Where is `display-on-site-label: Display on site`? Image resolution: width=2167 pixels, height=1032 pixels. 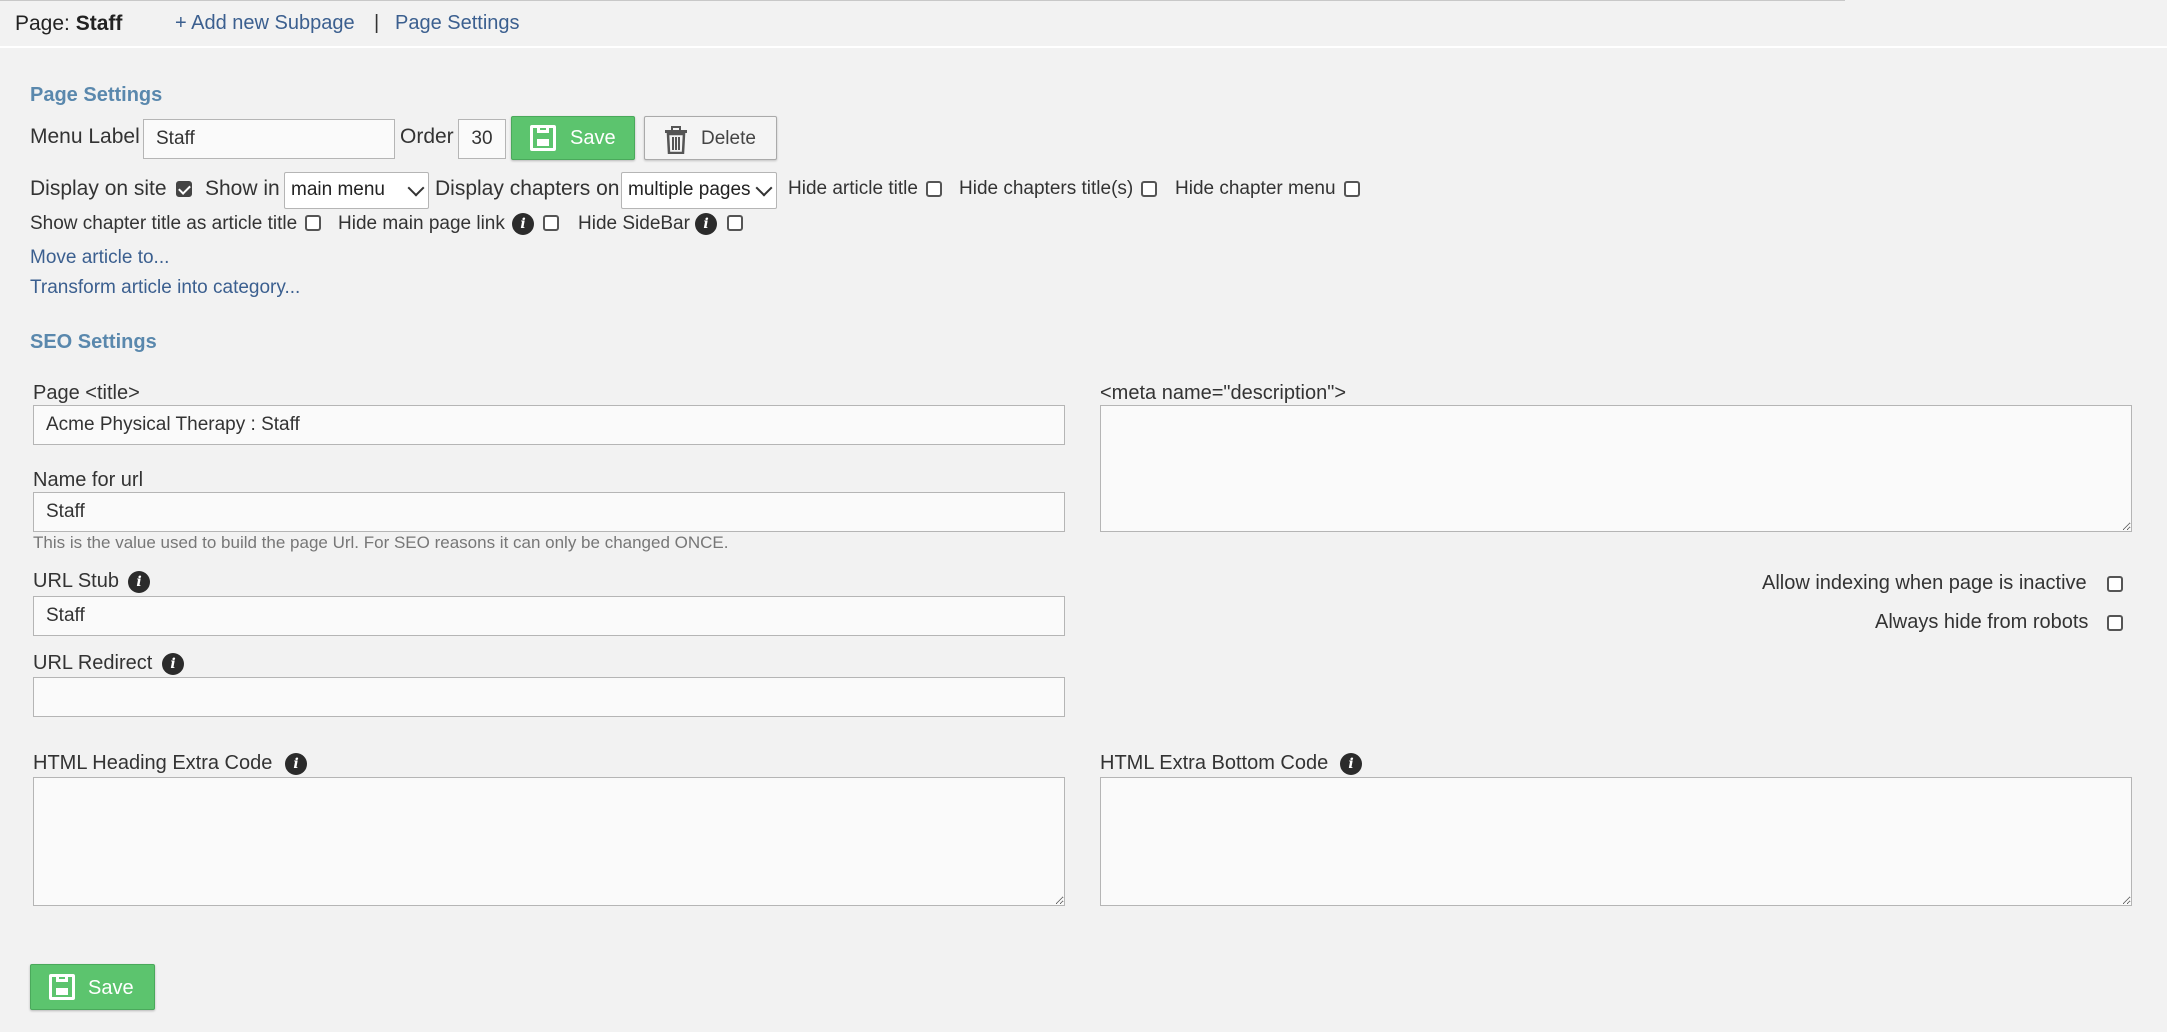
display-on-site-label: Display on site is located at coordinates (98, 188).